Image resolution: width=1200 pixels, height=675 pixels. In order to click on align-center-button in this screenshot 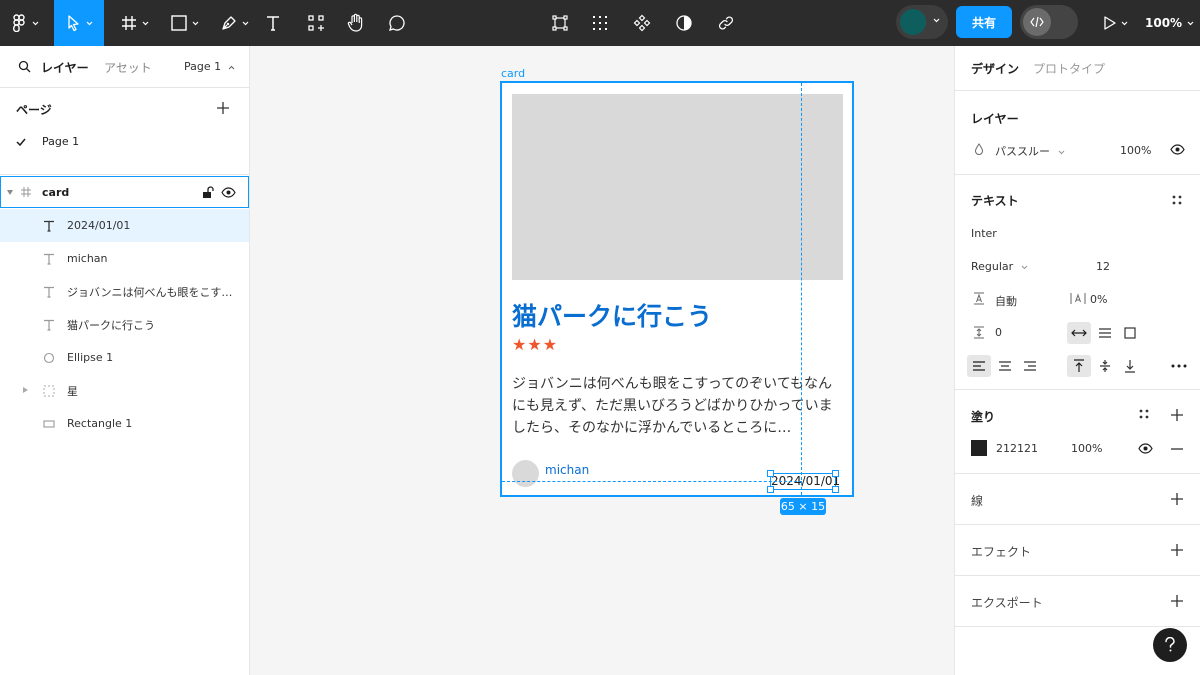, I will do `click(1005, 366)`.